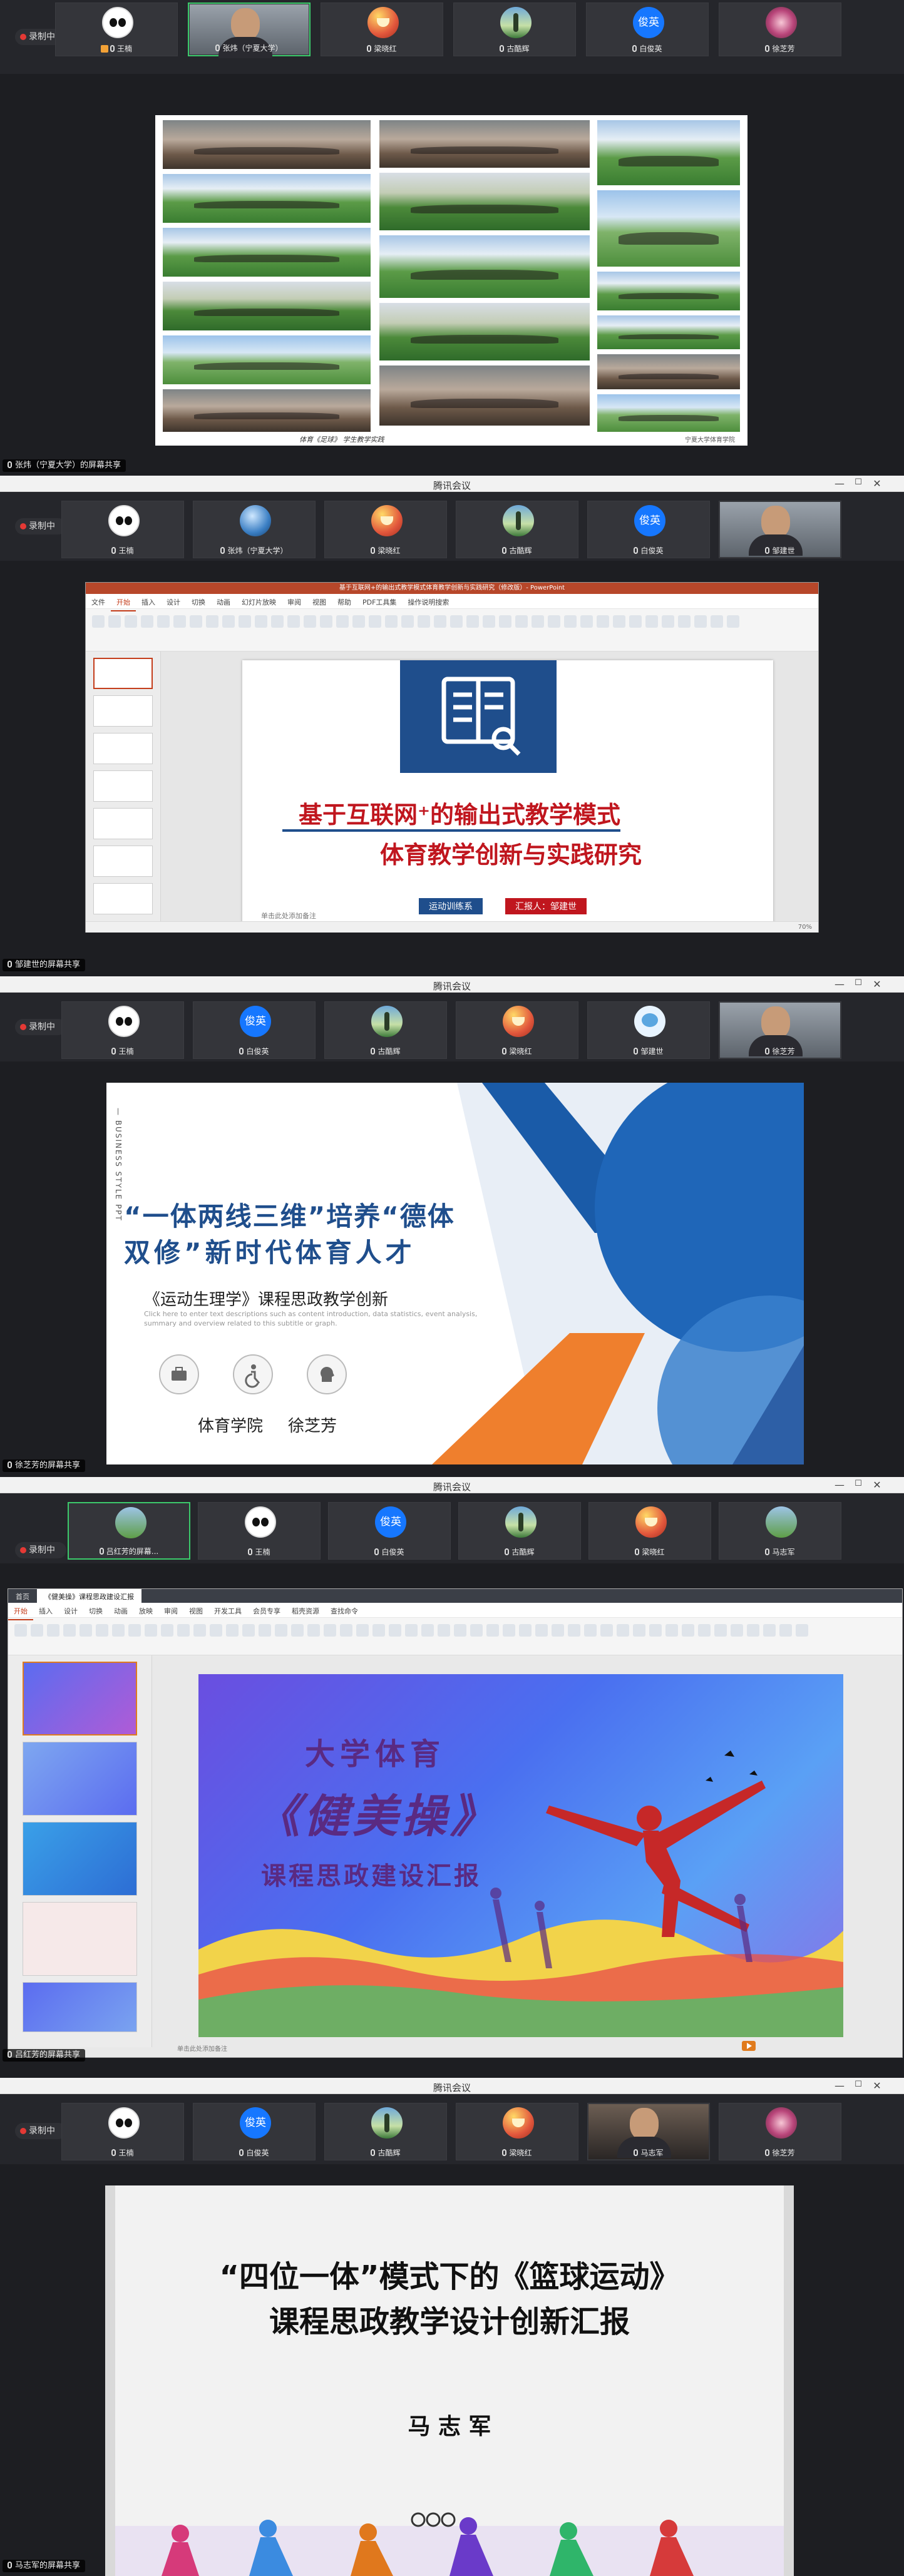 The image size is (904, 2576). Describe the element at coordinates (312, 1426) in the screenshot. I see `presenter-name: 徐芝芳` at that location.